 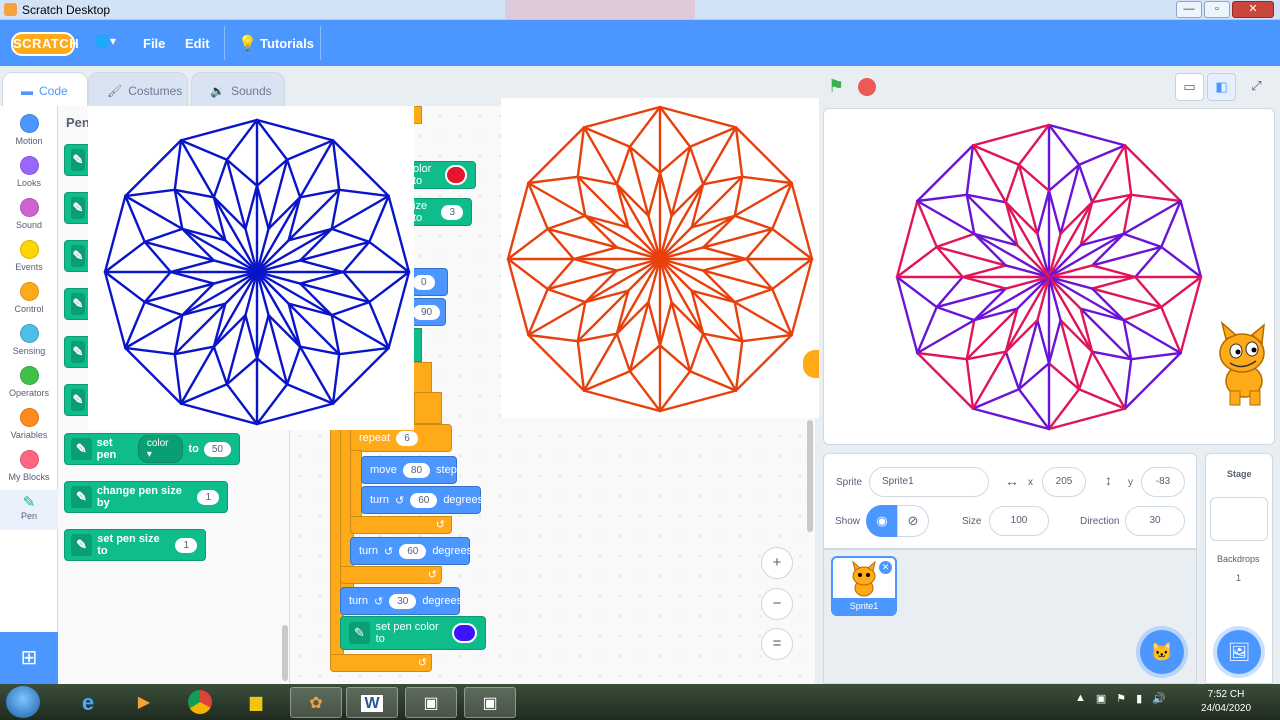 I want to click on repeat-arrow-icon: ↺, so click(x=432, y=575).